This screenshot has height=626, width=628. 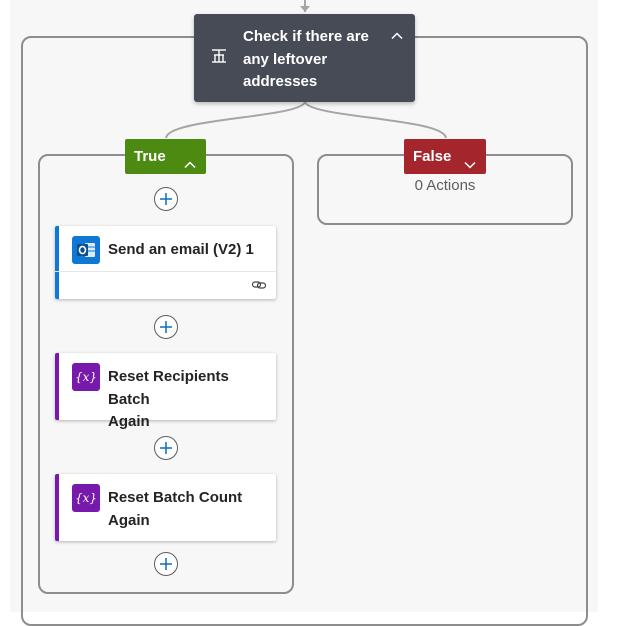 I want to click on action-title: Reset Batch Count Again, so click(x=175, y=509).